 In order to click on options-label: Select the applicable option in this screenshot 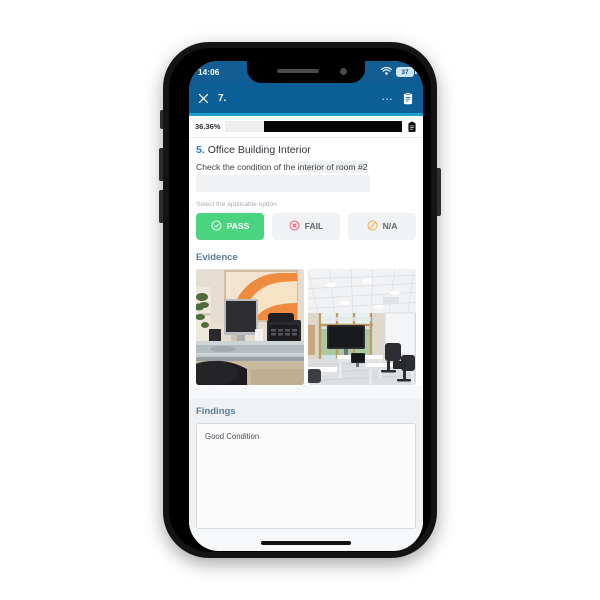, I will do `click(236, 204)`.